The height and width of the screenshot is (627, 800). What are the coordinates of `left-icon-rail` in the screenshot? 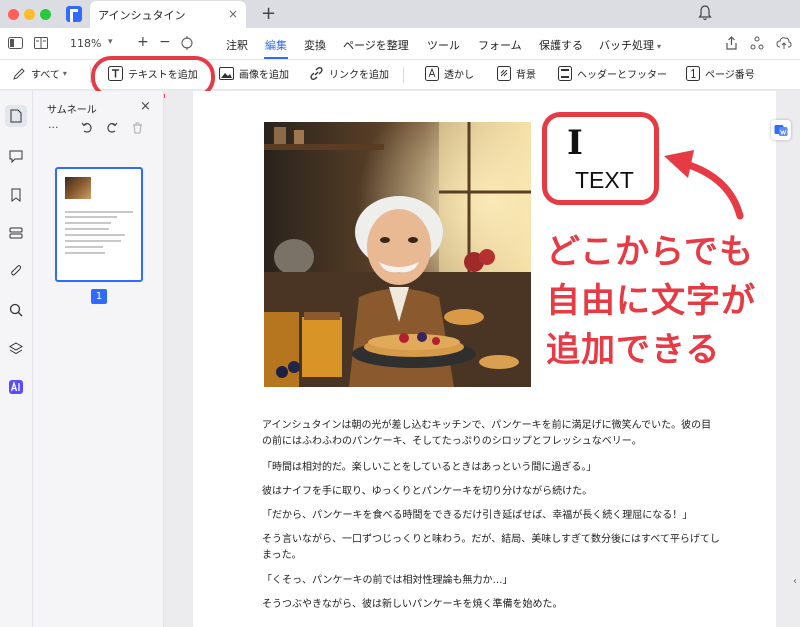 It's located at (16, 359).